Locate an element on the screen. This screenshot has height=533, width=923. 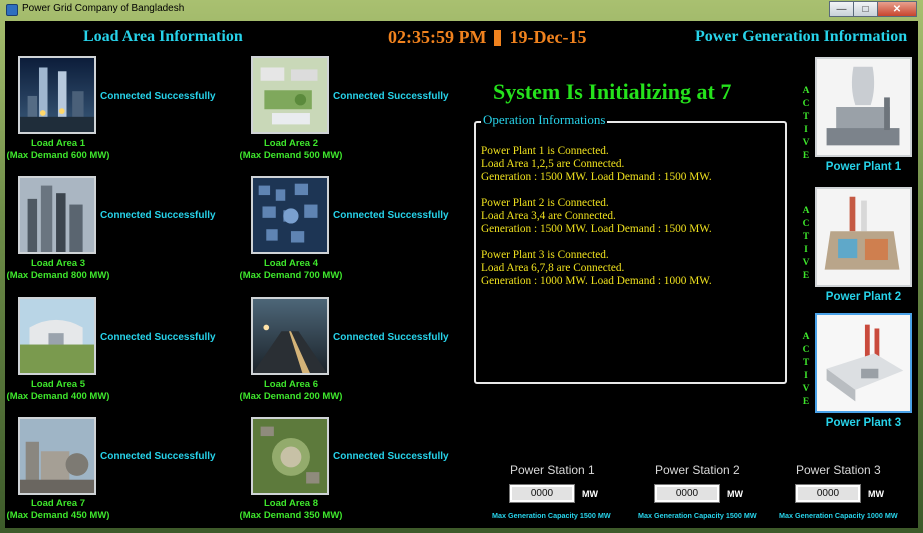
power-plant-name: Power Plant 1 is located at coordinates (863, 167).